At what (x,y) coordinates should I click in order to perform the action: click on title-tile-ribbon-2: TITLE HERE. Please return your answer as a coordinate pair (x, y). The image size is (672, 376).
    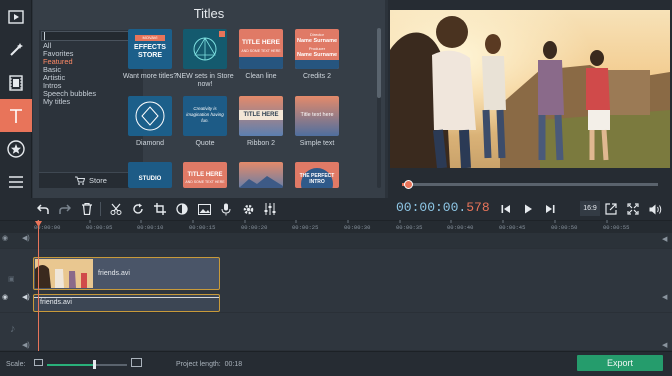
    Looking at the image, I should click on (261, 116).